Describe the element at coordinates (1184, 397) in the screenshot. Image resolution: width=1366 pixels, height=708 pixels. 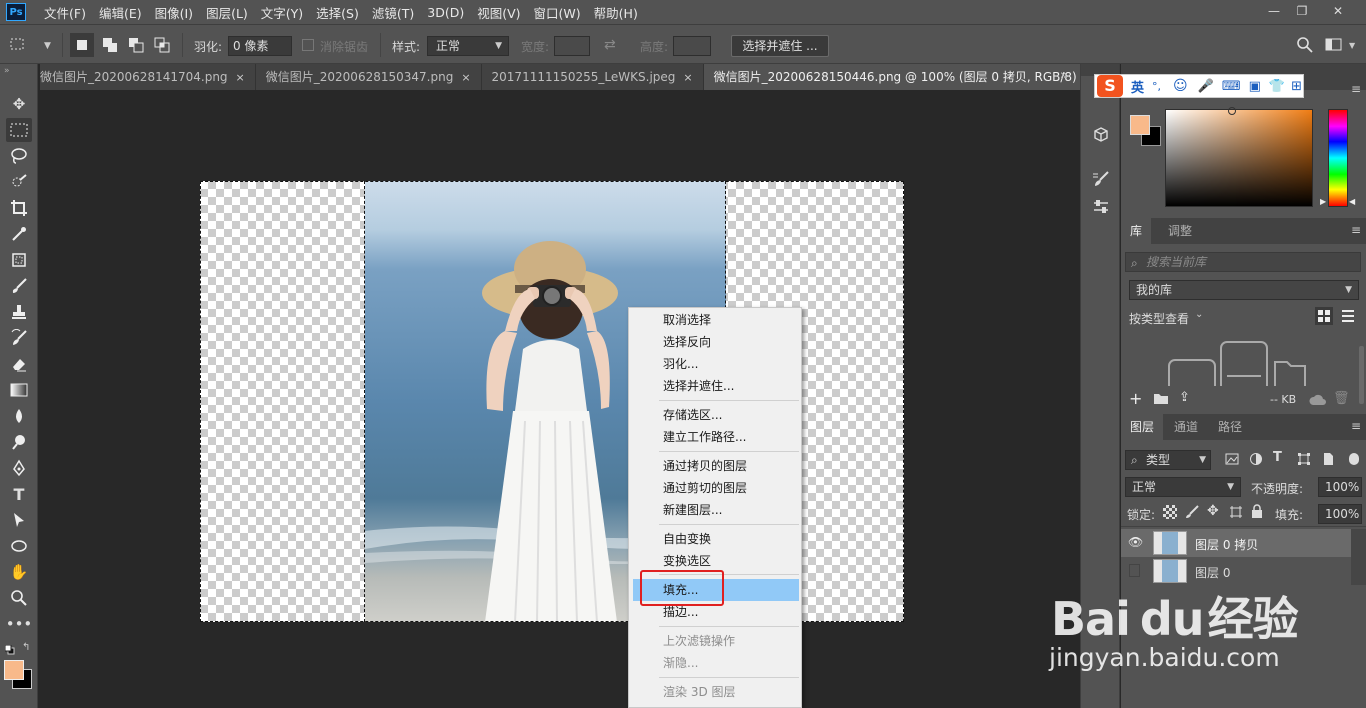
I see `upload-icon: ⇪` at that location.